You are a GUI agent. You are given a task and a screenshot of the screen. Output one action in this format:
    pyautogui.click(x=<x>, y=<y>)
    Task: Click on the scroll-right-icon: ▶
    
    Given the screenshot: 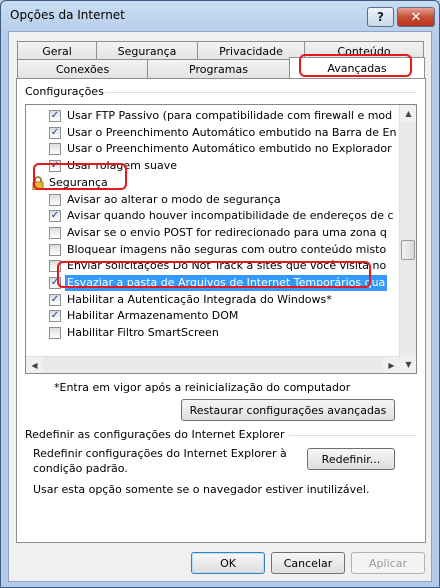 What is the action you would take?
    pyautogui.click(x=391, y=365)
    